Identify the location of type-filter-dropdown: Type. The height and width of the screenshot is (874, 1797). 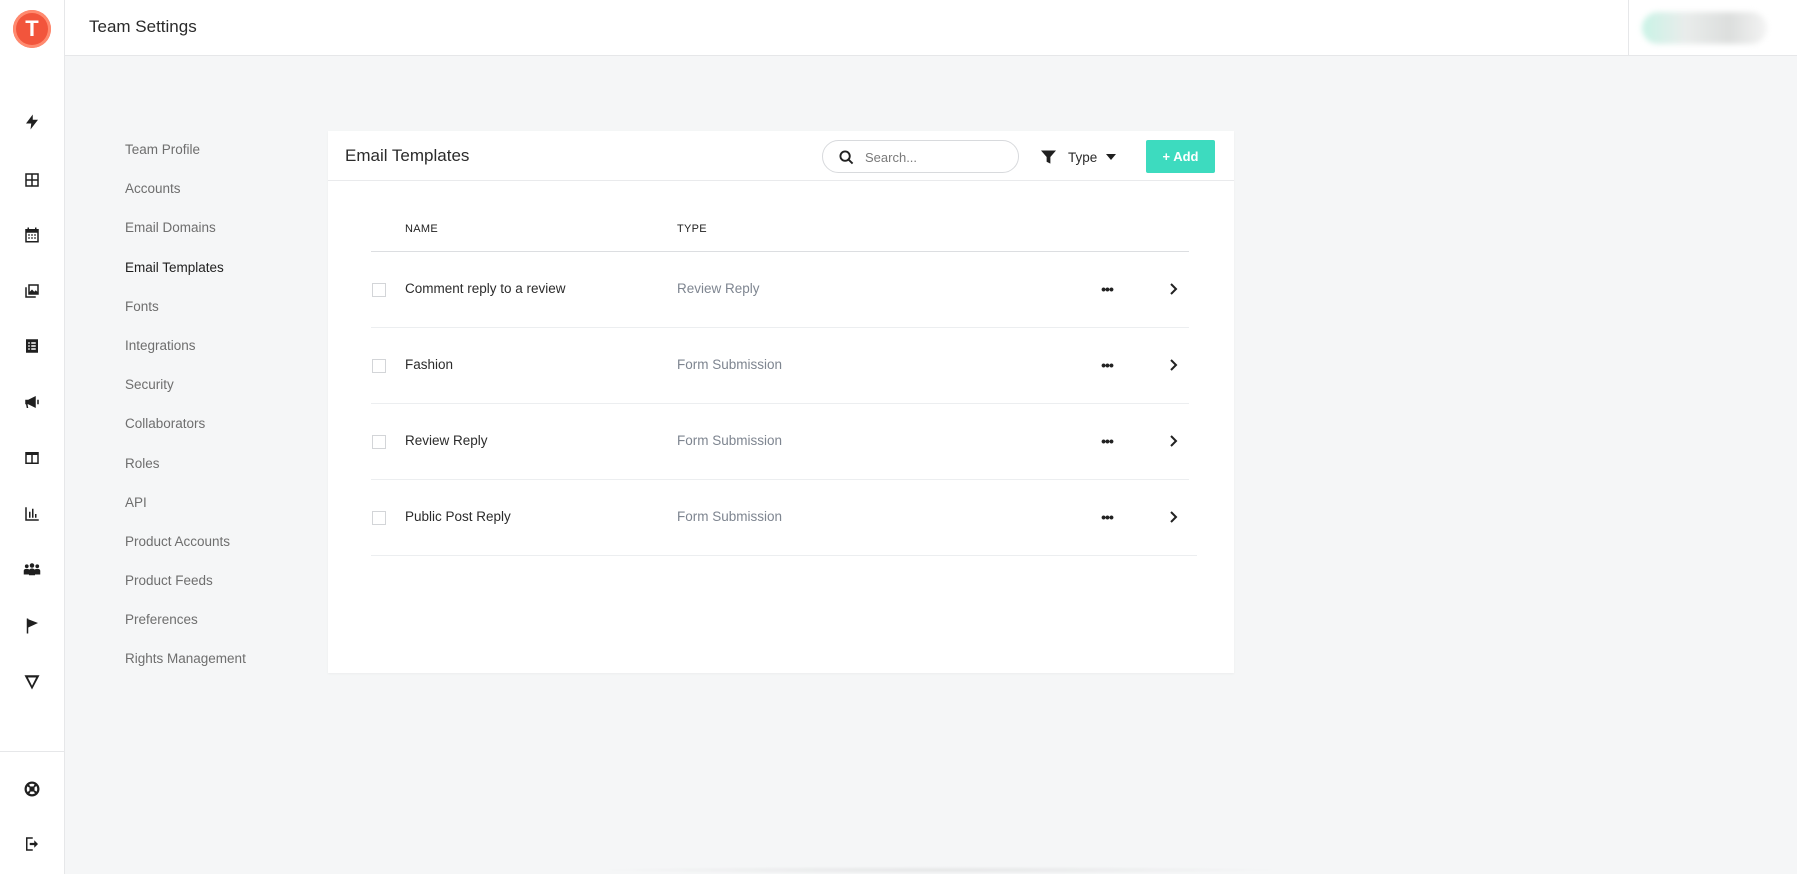
(1079, 157).